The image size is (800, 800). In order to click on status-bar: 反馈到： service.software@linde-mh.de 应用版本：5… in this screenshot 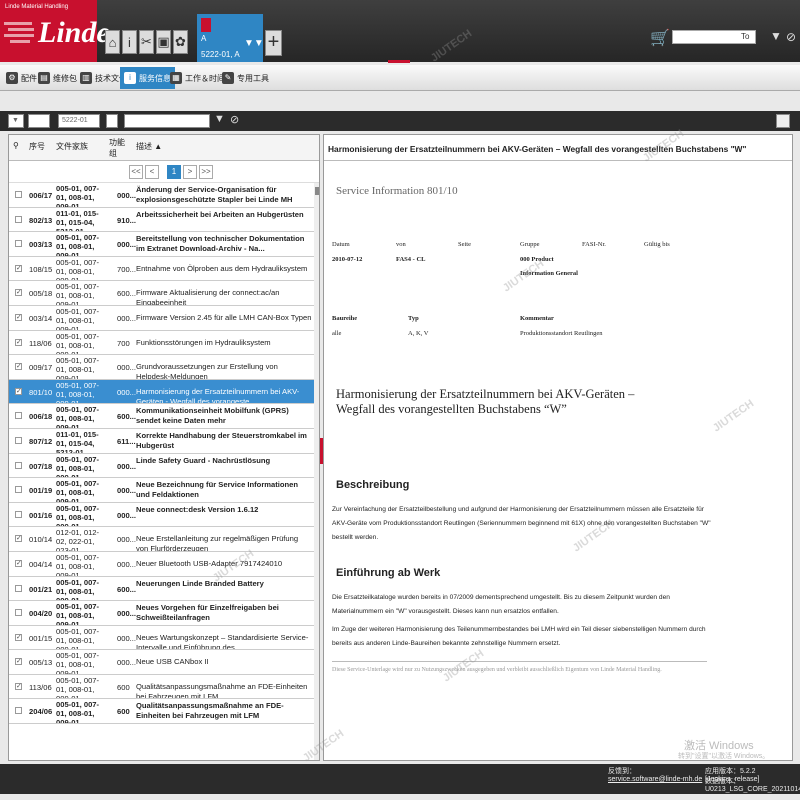, I will do `click(400, 779)`.